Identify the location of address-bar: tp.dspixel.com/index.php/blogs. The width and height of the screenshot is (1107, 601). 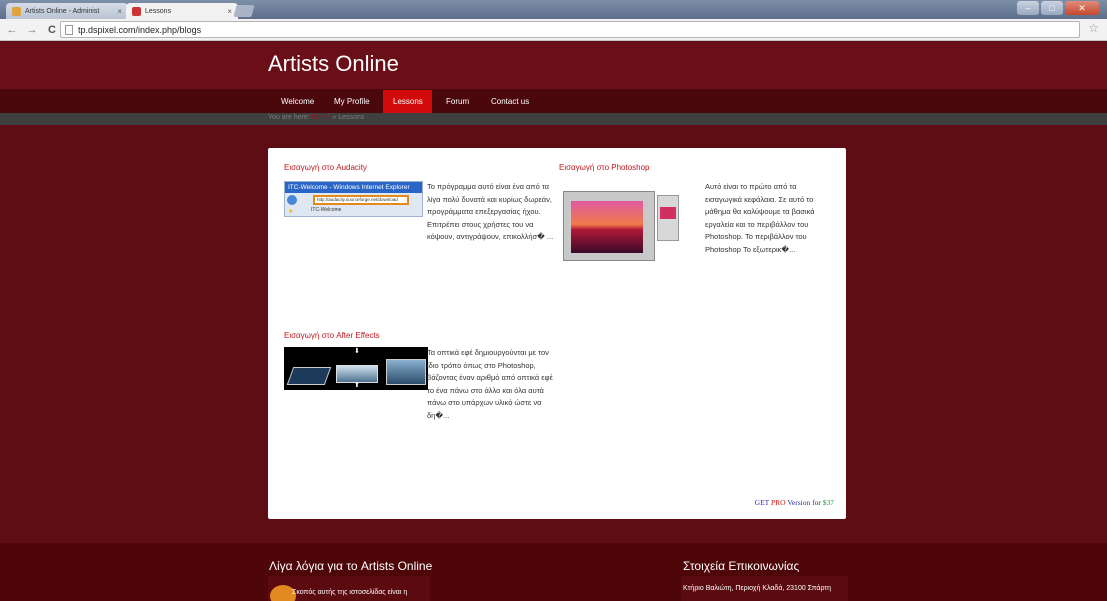
(570, 29).